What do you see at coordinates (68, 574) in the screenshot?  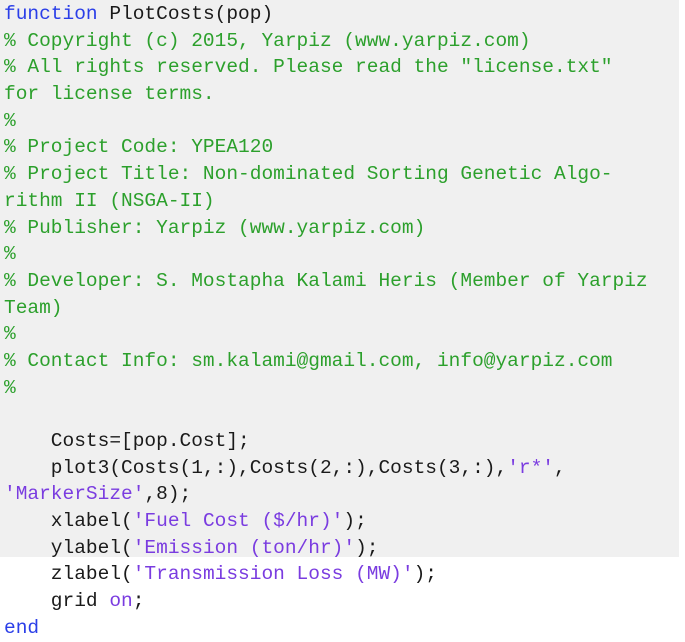 I see `code-token: zlabel(` at bounding box center [68, 574].